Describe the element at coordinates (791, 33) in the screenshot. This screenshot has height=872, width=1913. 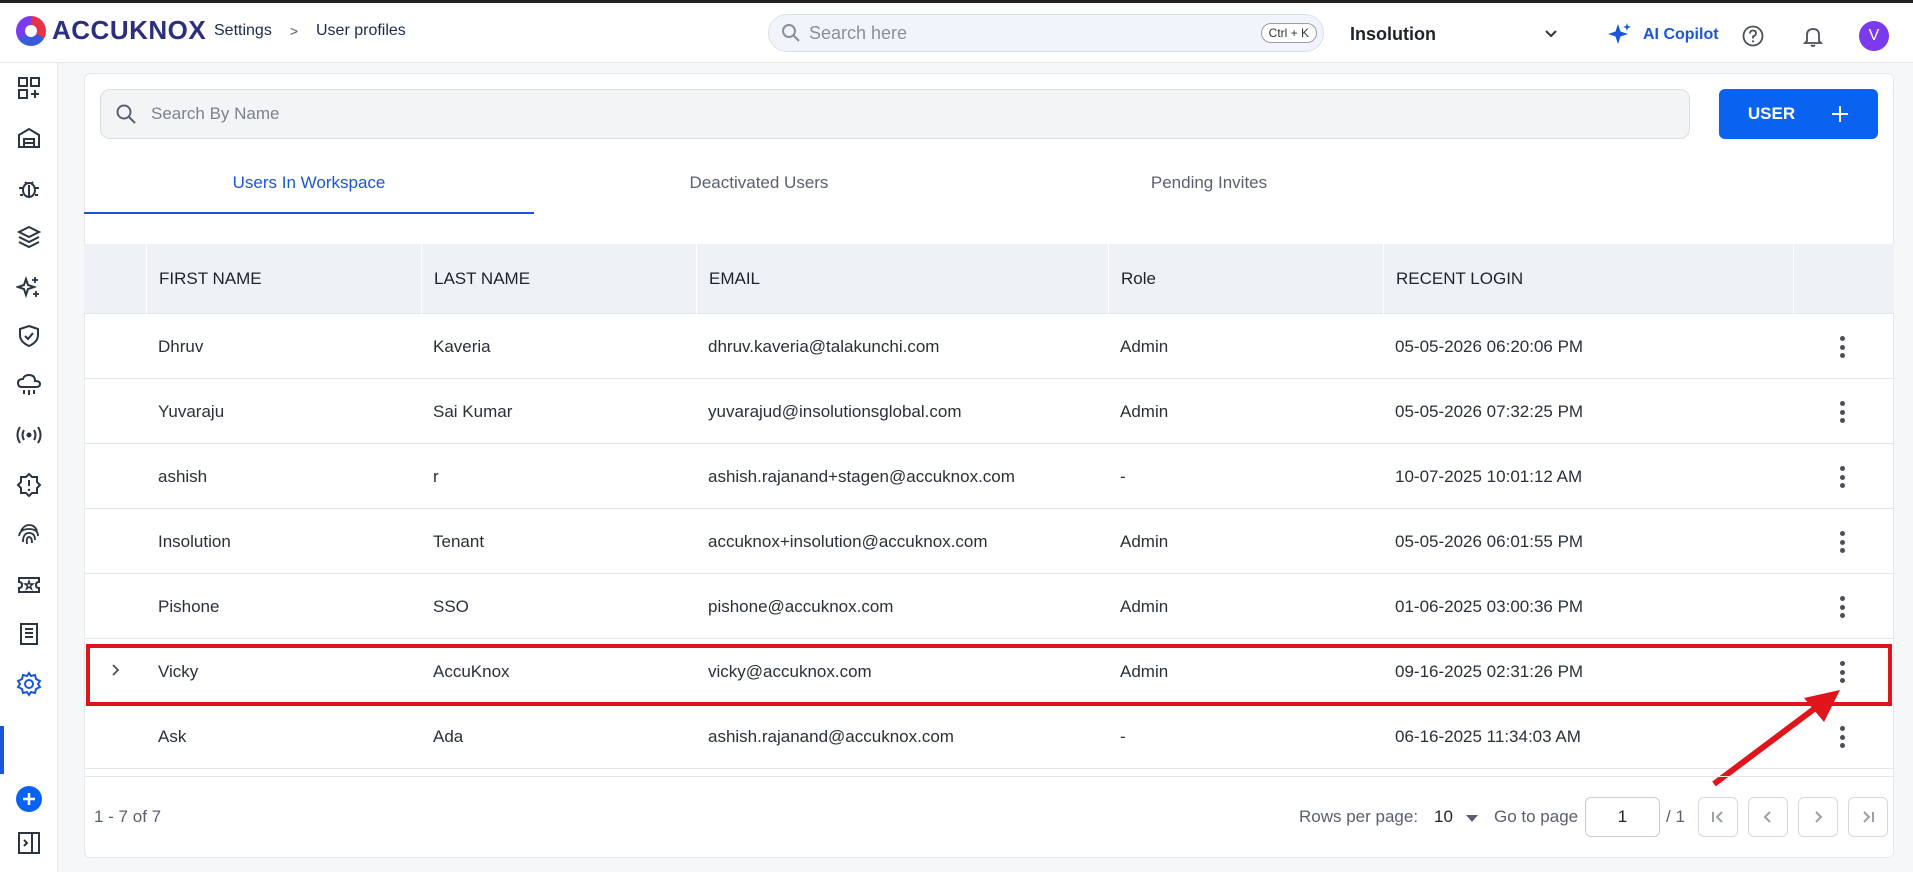
I see `search-icon` at that location.